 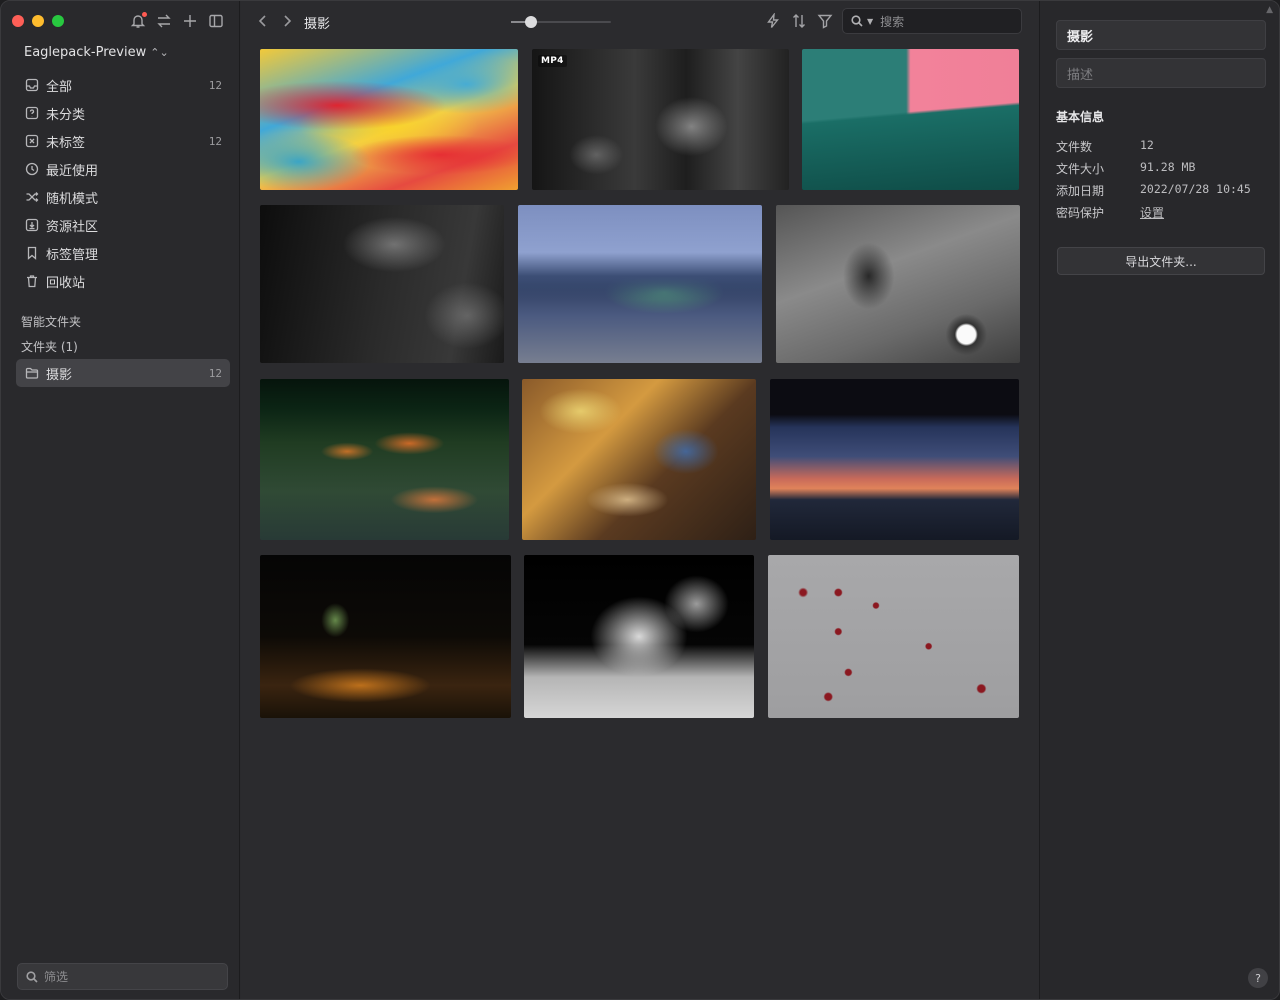 I want to click on sidebar-item-folder-photography: 摄影 12, so click(x=123, y=373).